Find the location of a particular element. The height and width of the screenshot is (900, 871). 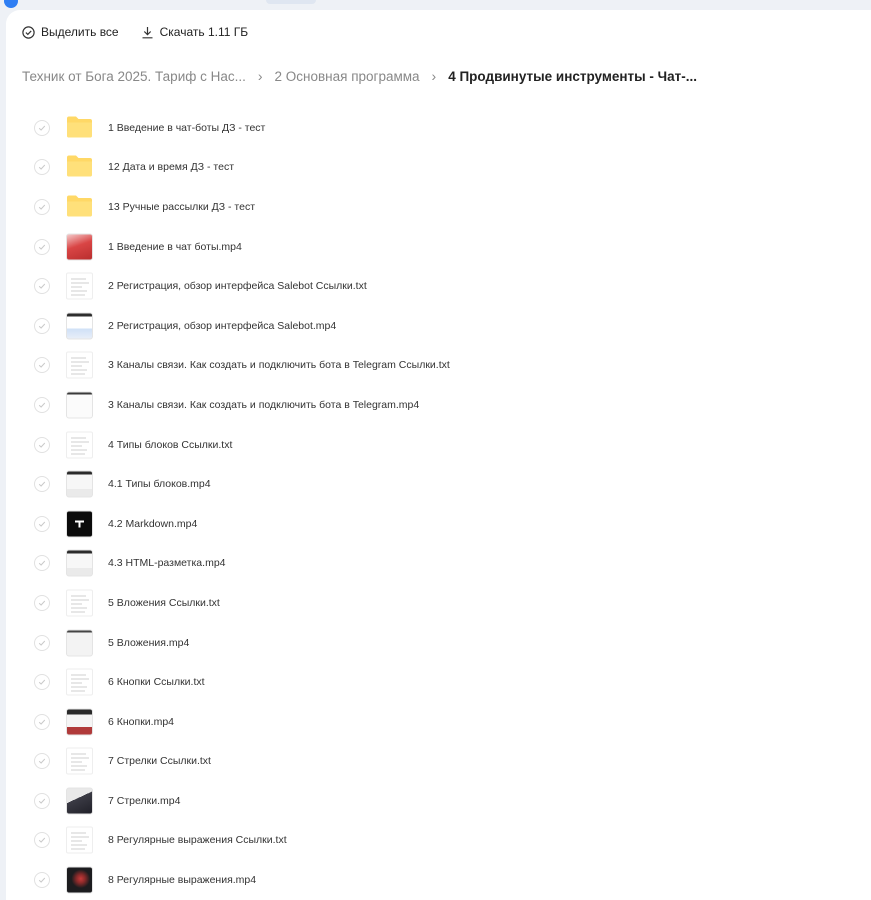

file-name: 4.1 Типы блоков.mp4 is located at coordinates (159, 484).